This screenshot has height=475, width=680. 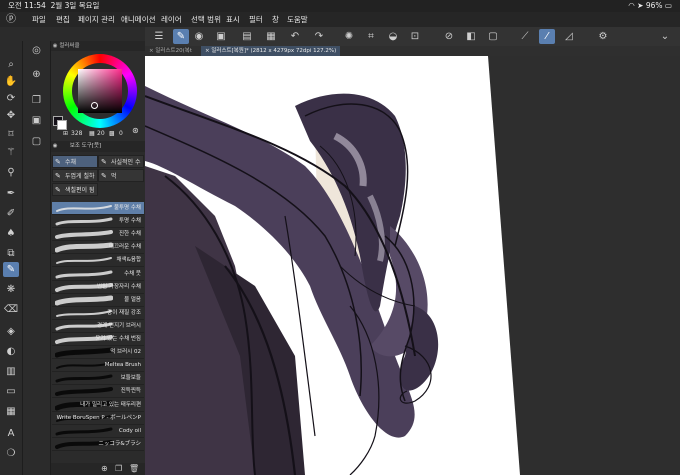 What do you see at coordinates (181, 36) in the screenshot?
I see `pen-select-icon: ✎` at bounding box center [181, 36].